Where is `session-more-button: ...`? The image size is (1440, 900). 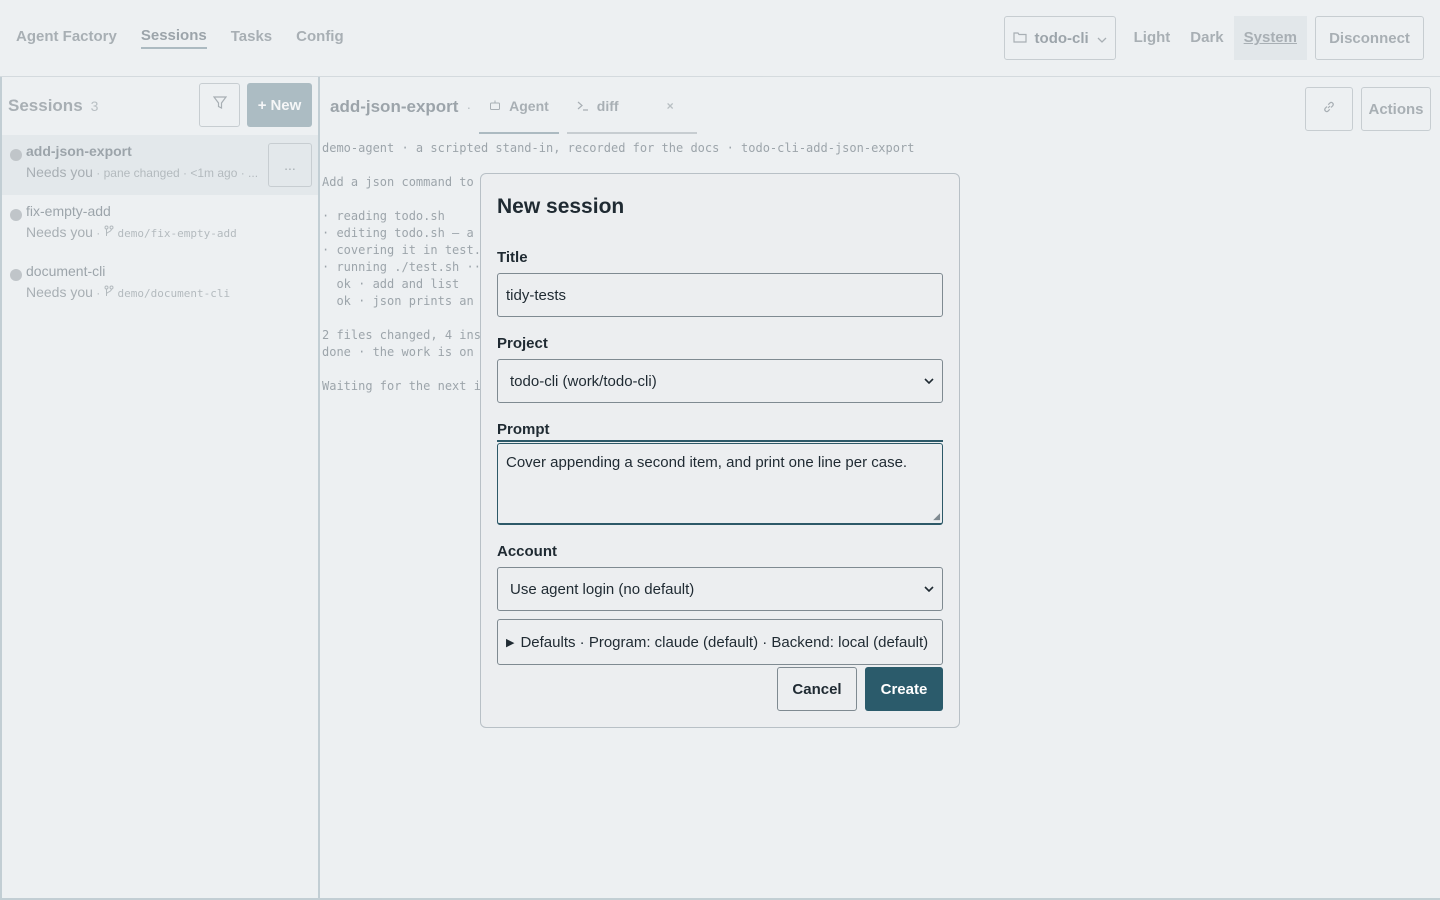
session-more-button: ... is located at coordinates (290, 165).